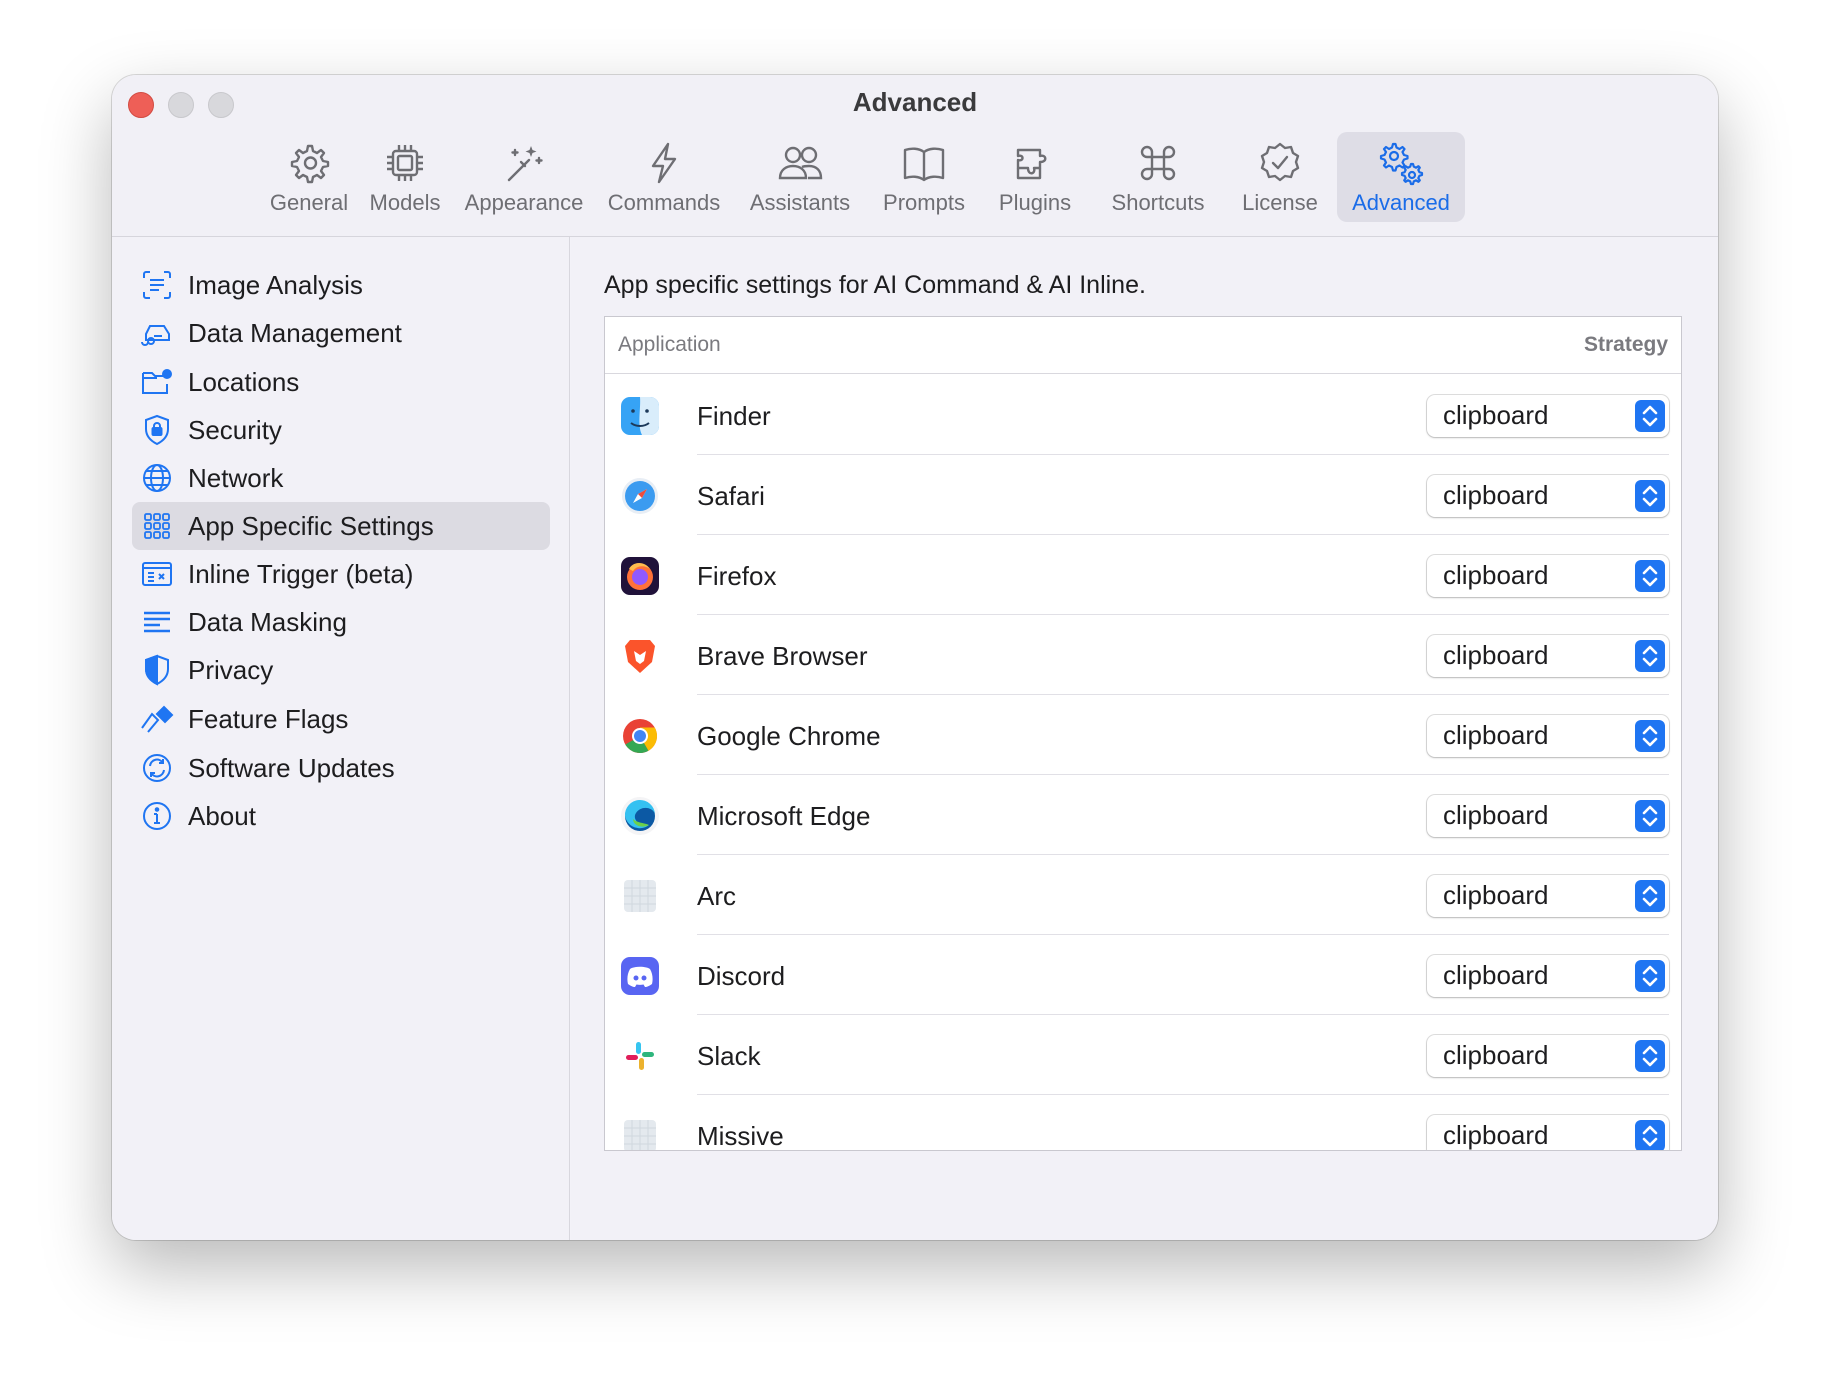 This screenshot has width=1824, height=1384. Describe the element at coordinates (741, 976) in the screenshot. I see `app-name: Discord` at that location.